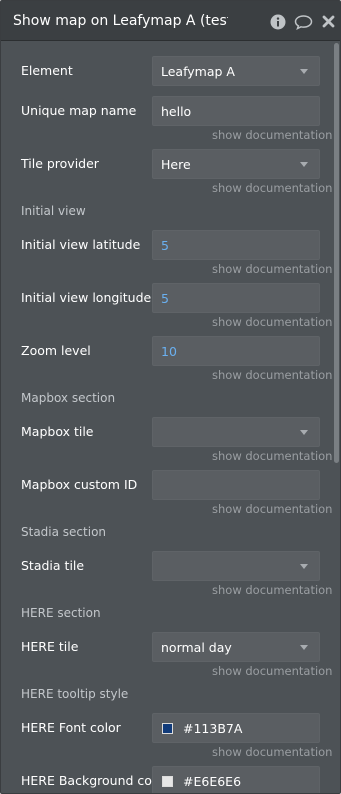 Image resolution: width=341 pixels, height=794 pixels. What do you see at coordinates (198, 71) in the screenshot?
I see `element-value: Leafymap A` at bounding box center [198, 71].